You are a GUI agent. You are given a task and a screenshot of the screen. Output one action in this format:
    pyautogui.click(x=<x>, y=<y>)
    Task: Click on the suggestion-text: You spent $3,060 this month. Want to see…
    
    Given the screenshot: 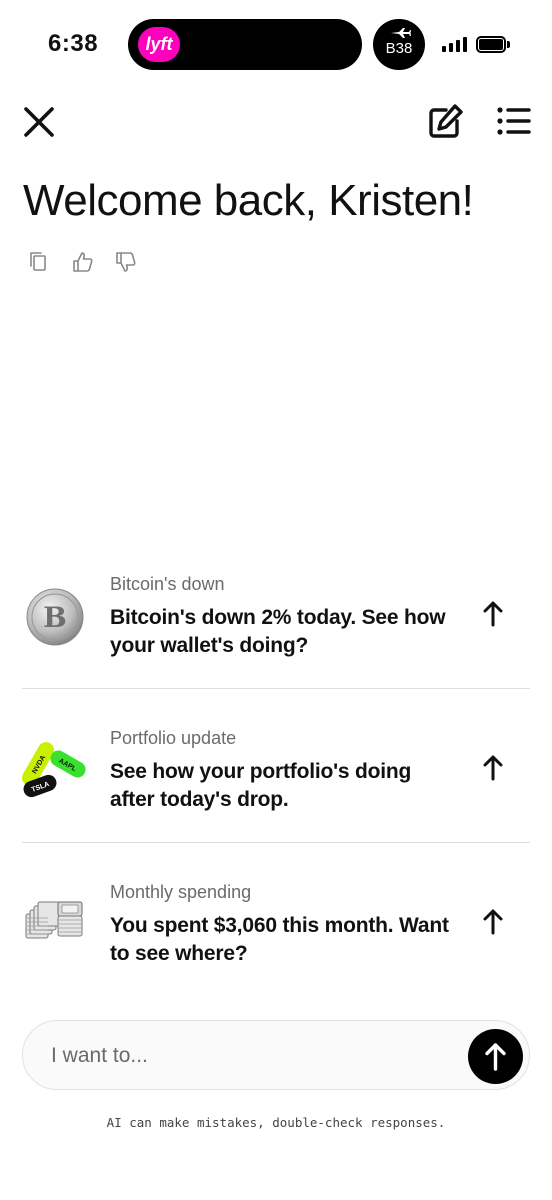 What is the action you would take?
    pyautogui.click(x=279, y=939)
    